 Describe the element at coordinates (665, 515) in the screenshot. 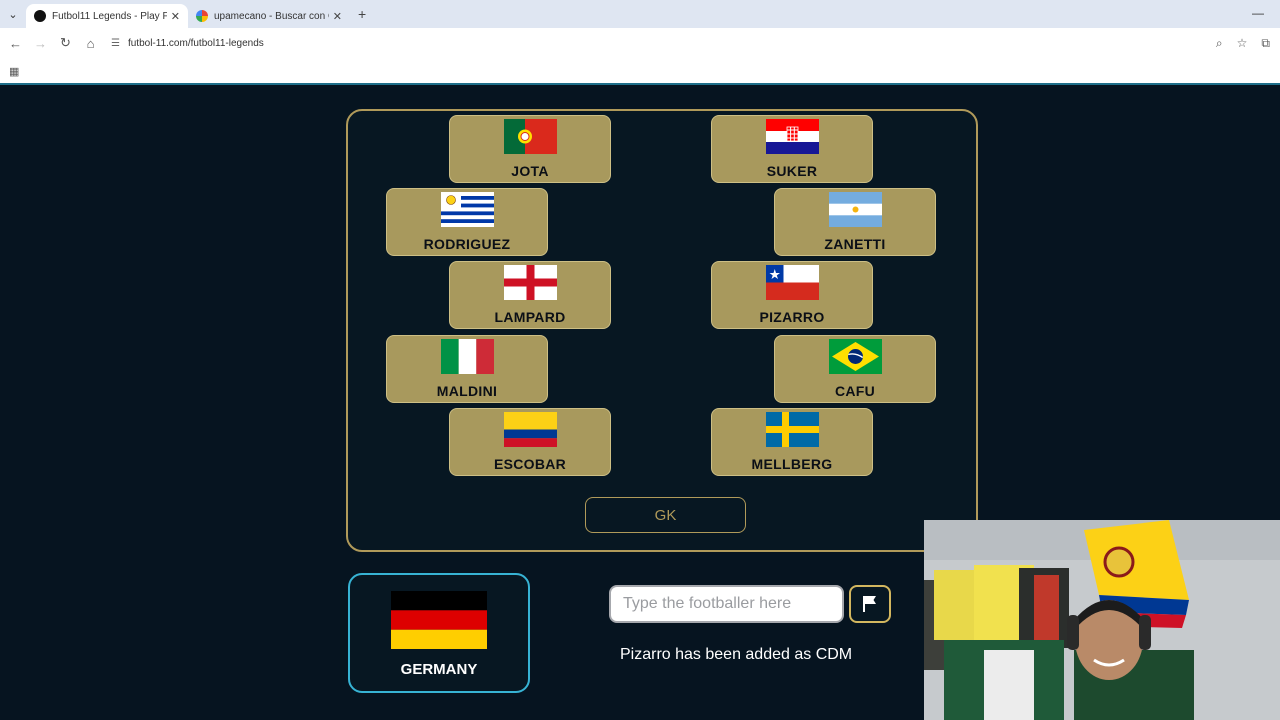

I see `goalkeeper-slot-button: GK` at that location.